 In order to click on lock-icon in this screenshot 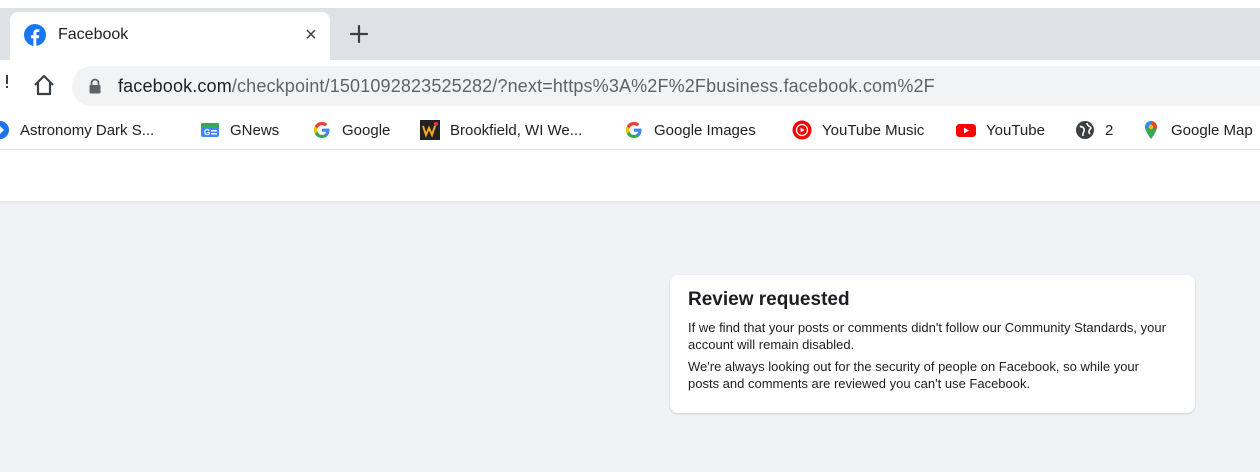, I will do `click(95, 86)`.